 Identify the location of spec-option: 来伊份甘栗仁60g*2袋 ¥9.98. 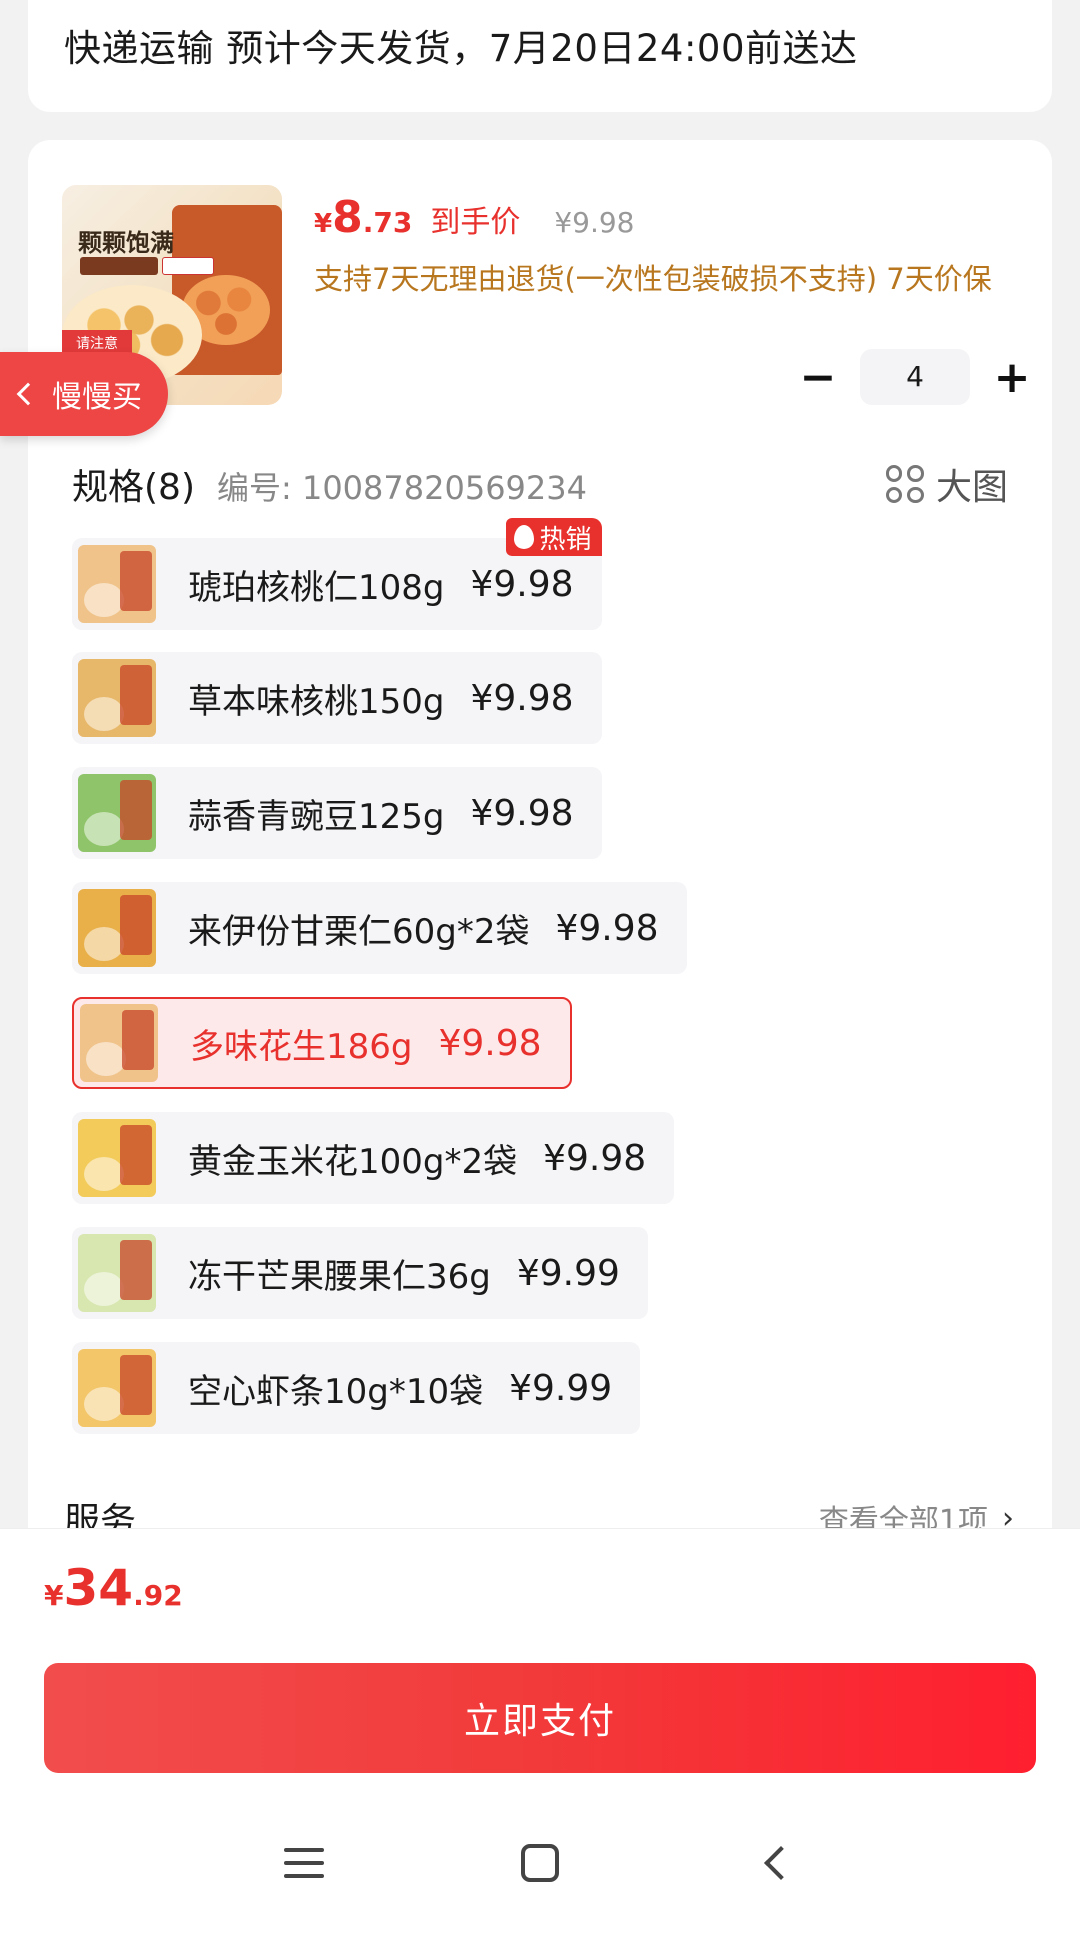
(379, 928).